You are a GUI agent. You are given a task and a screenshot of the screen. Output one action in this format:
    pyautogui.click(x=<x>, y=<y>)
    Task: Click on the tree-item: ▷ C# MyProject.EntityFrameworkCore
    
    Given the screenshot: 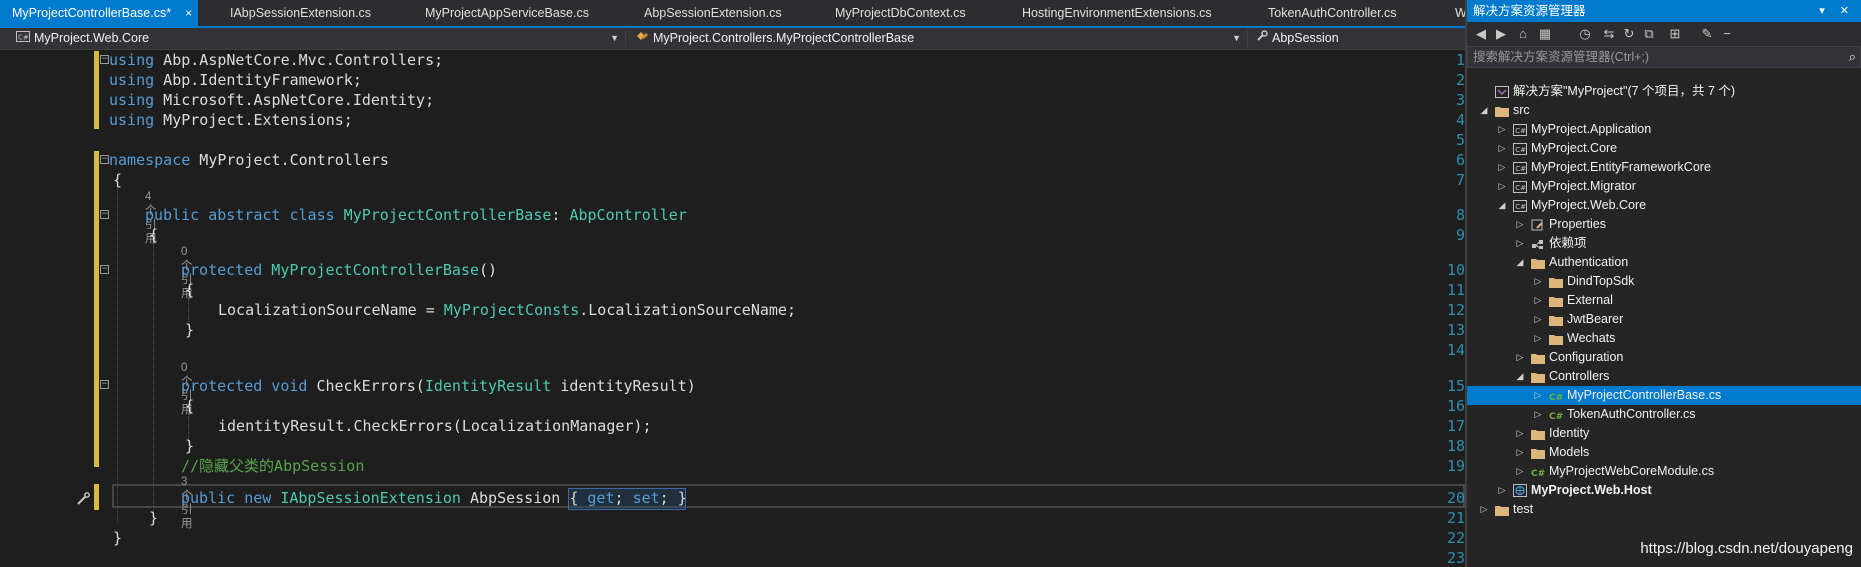 What is the action you would take?
    pyautogui.click(x=1664, y=167)
    